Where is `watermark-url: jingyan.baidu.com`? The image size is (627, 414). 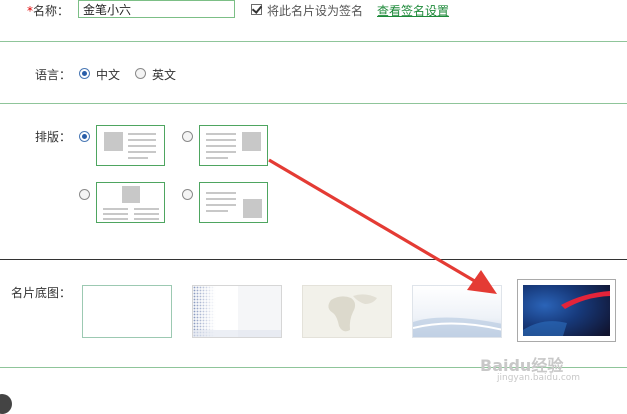
watermark-url: jingyan.baidu.com is located at coordinates (539, 378).